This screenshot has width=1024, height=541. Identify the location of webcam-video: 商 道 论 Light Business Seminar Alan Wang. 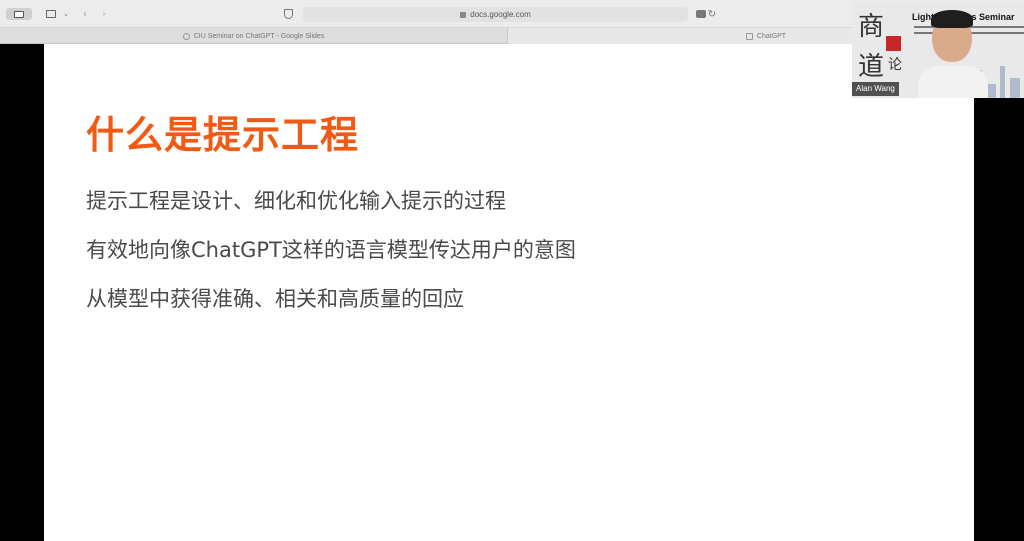
(938, 50).